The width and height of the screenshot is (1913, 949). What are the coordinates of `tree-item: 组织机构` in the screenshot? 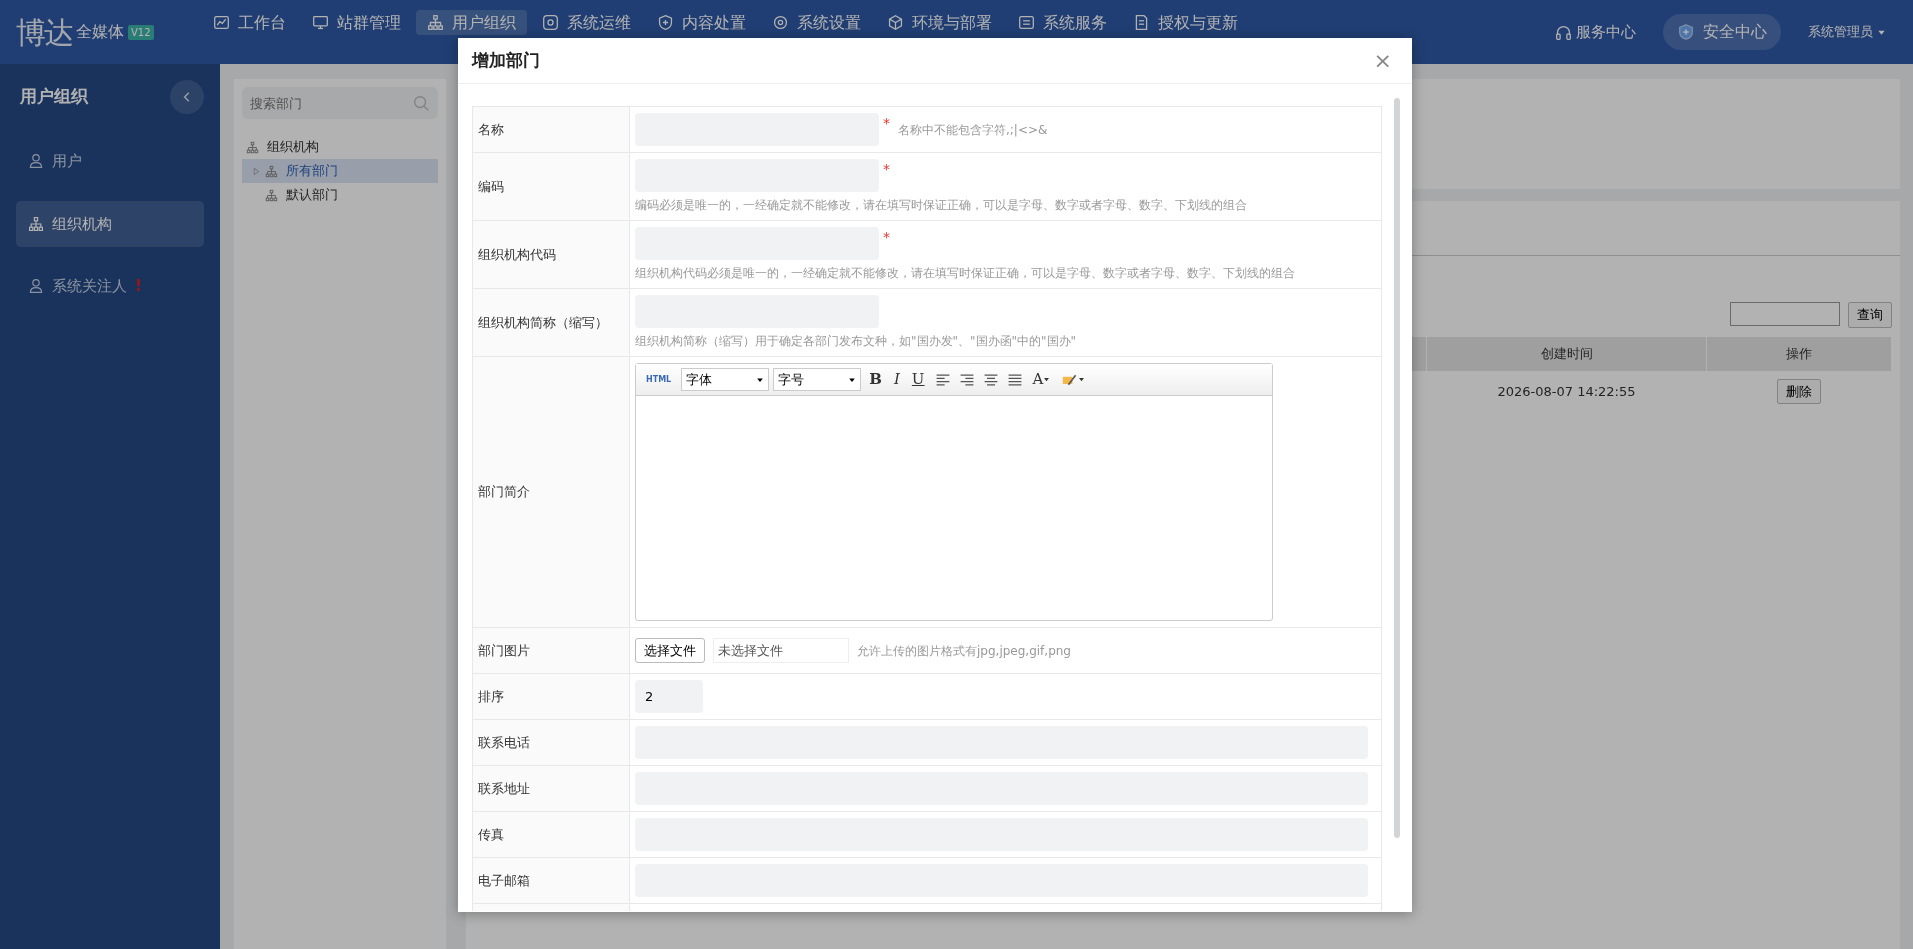 It's located at (340, 147).